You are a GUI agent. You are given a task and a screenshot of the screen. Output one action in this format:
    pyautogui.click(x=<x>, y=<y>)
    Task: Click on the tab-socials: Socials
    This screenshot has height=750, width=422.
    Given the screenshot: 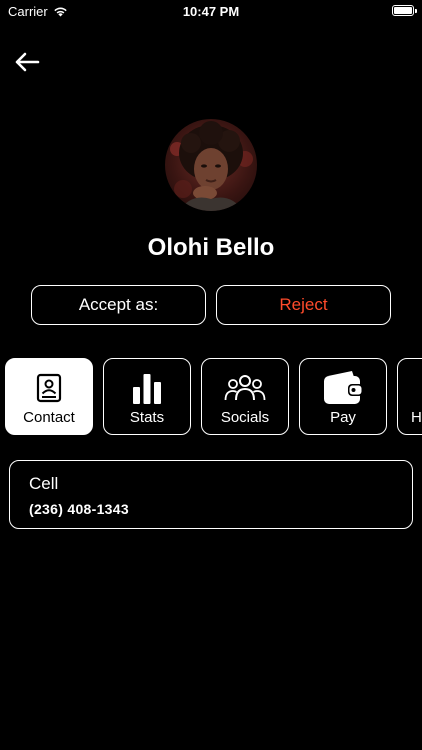 What is the action you would take?
    pyautogui.click(x=245, y=396)
    